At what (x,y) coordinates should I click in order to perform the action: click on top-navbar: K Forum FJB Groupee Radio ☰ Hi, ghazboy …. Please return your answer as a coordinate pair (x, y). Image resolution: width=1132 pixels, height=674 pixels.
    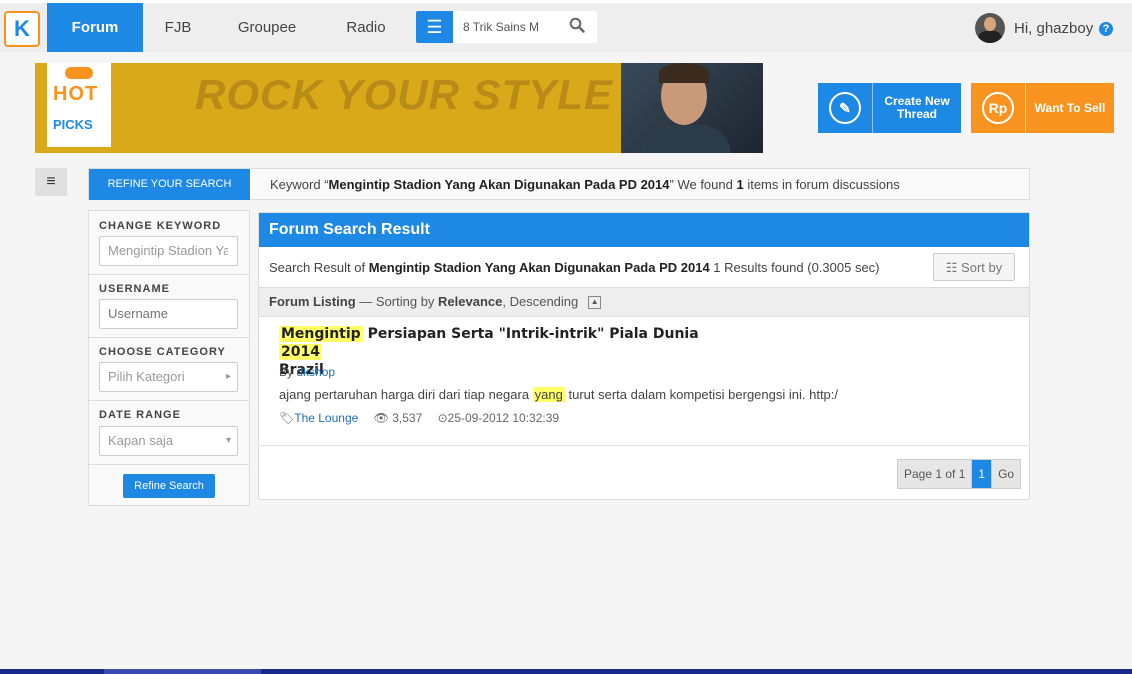
    Looking at the image, I should click on (566, 26).